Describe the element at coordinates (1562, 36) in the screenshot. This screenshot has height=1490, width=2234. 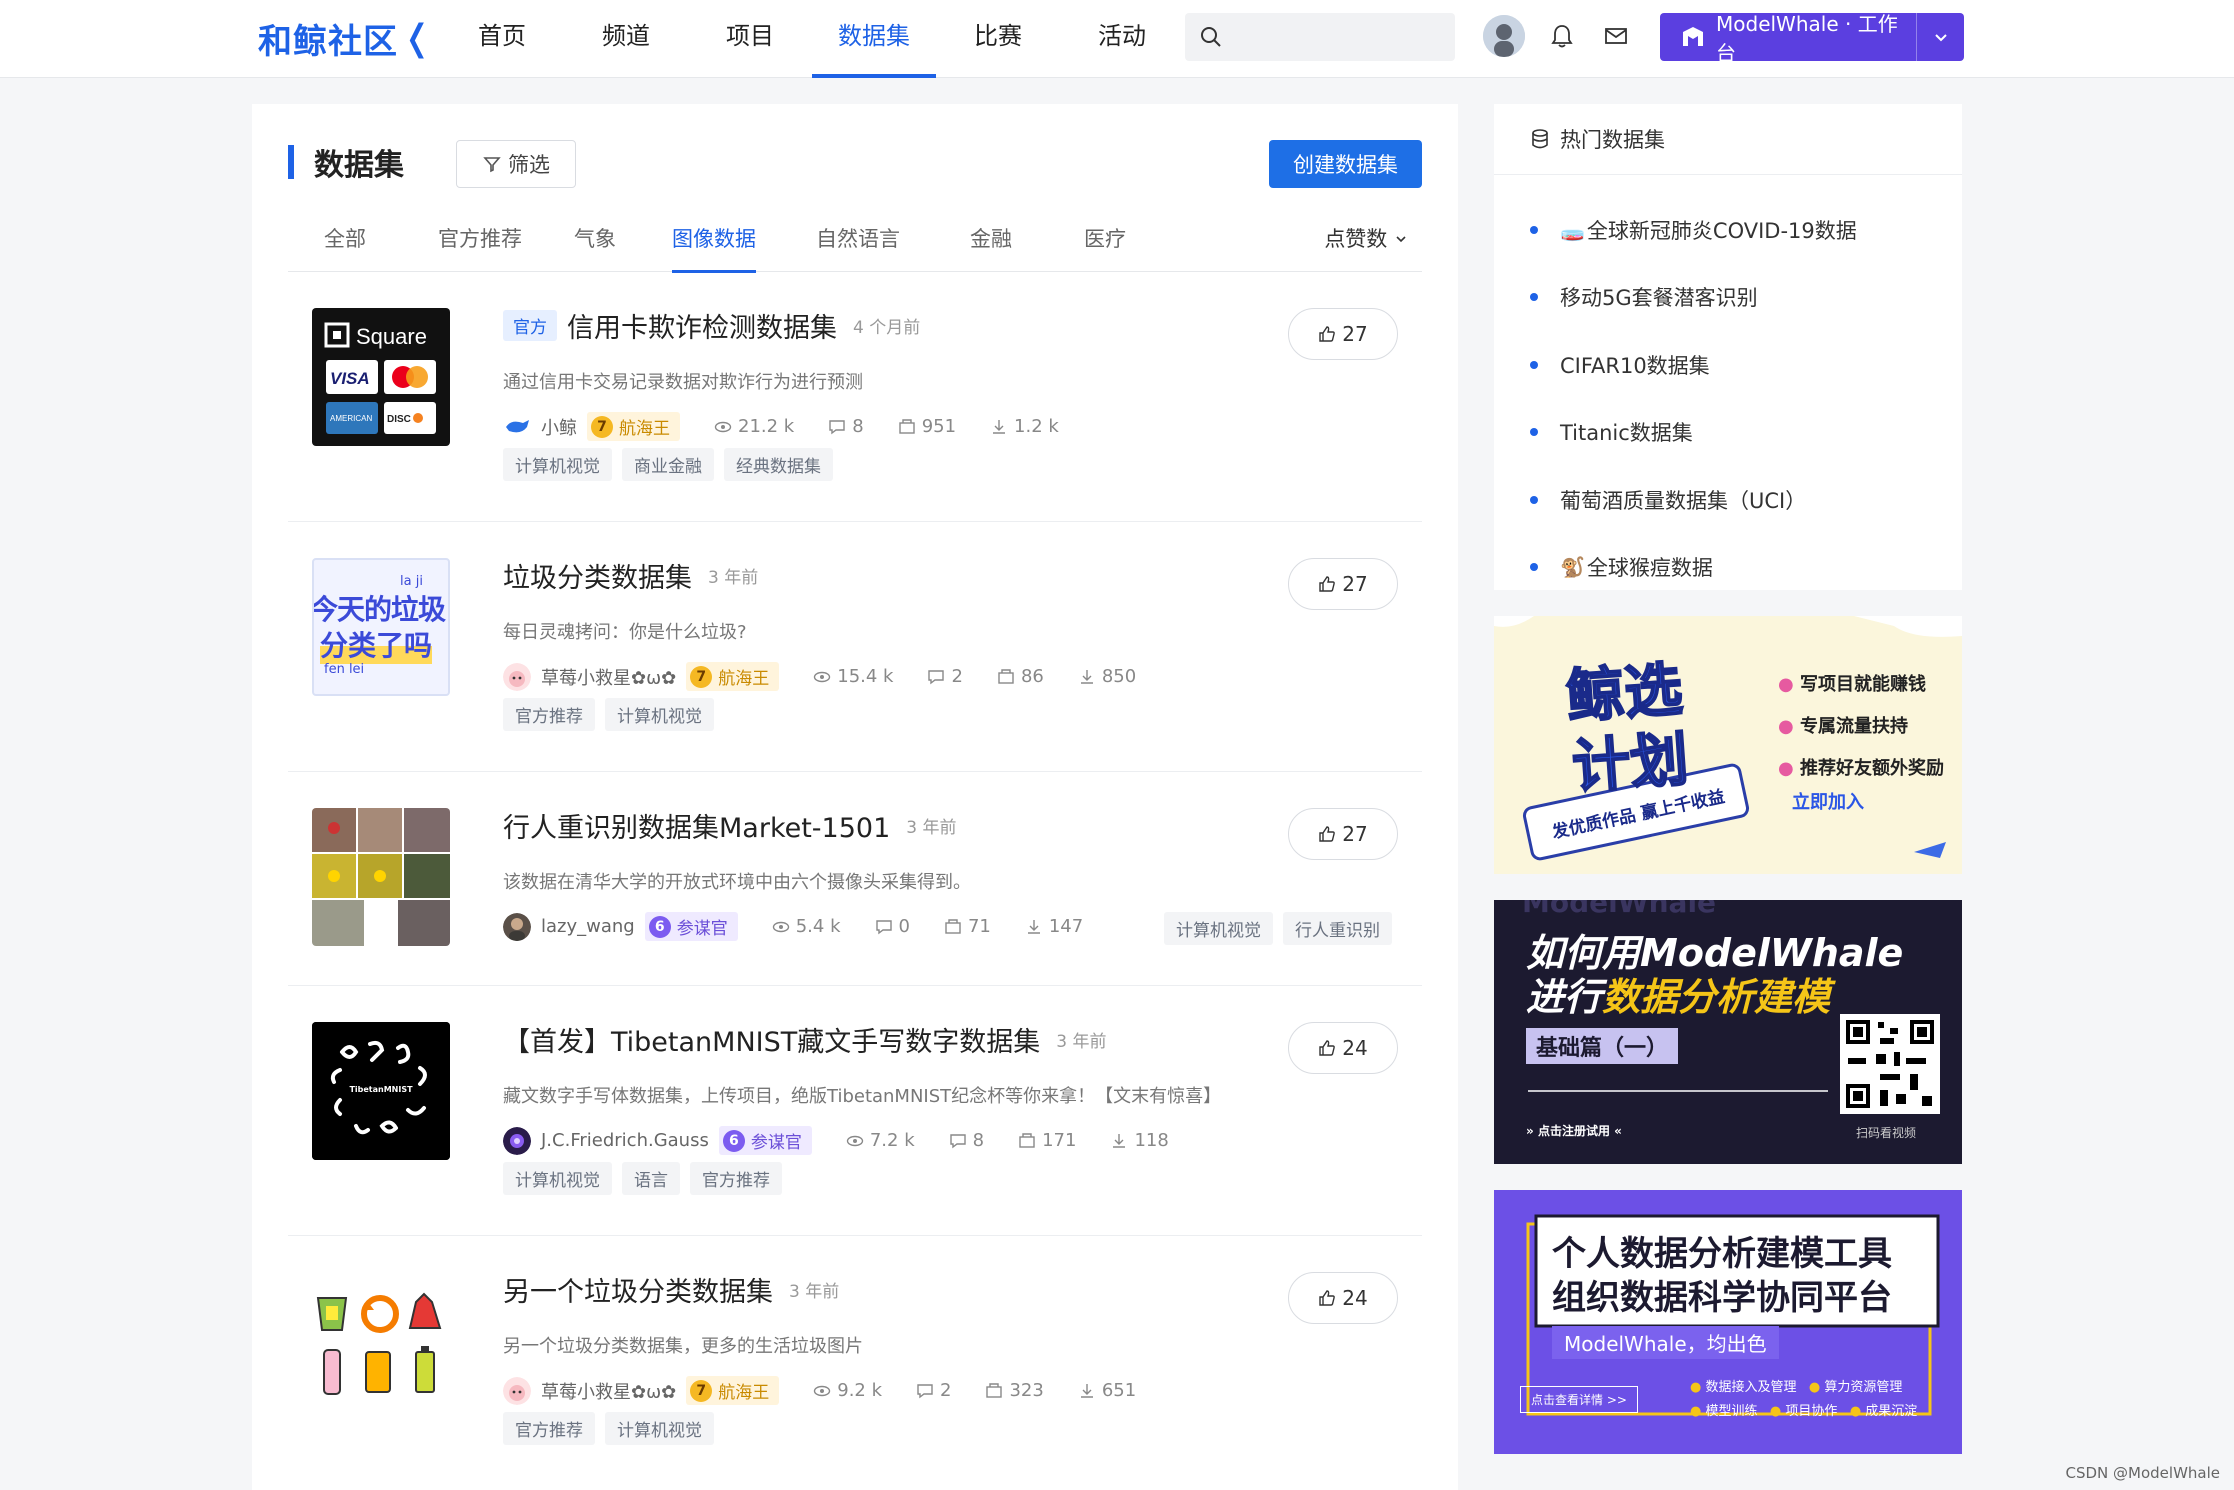
I see `bell-icon` at that location.